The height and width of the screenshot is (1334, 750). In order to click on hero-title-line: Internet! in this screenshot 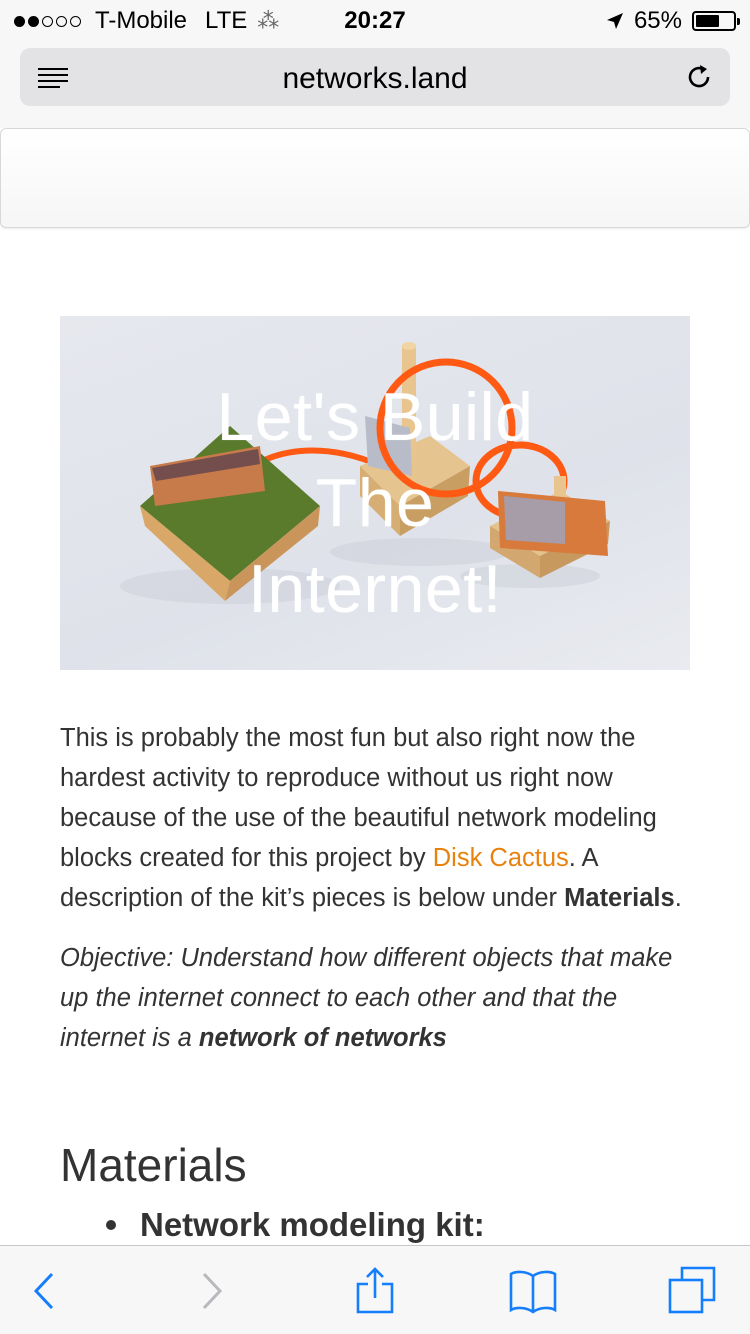, I will do `click(375, 589)`.